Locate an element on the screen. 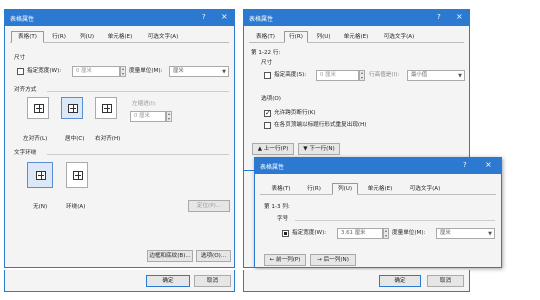  align-right-option is located at coordinates (106, 108).